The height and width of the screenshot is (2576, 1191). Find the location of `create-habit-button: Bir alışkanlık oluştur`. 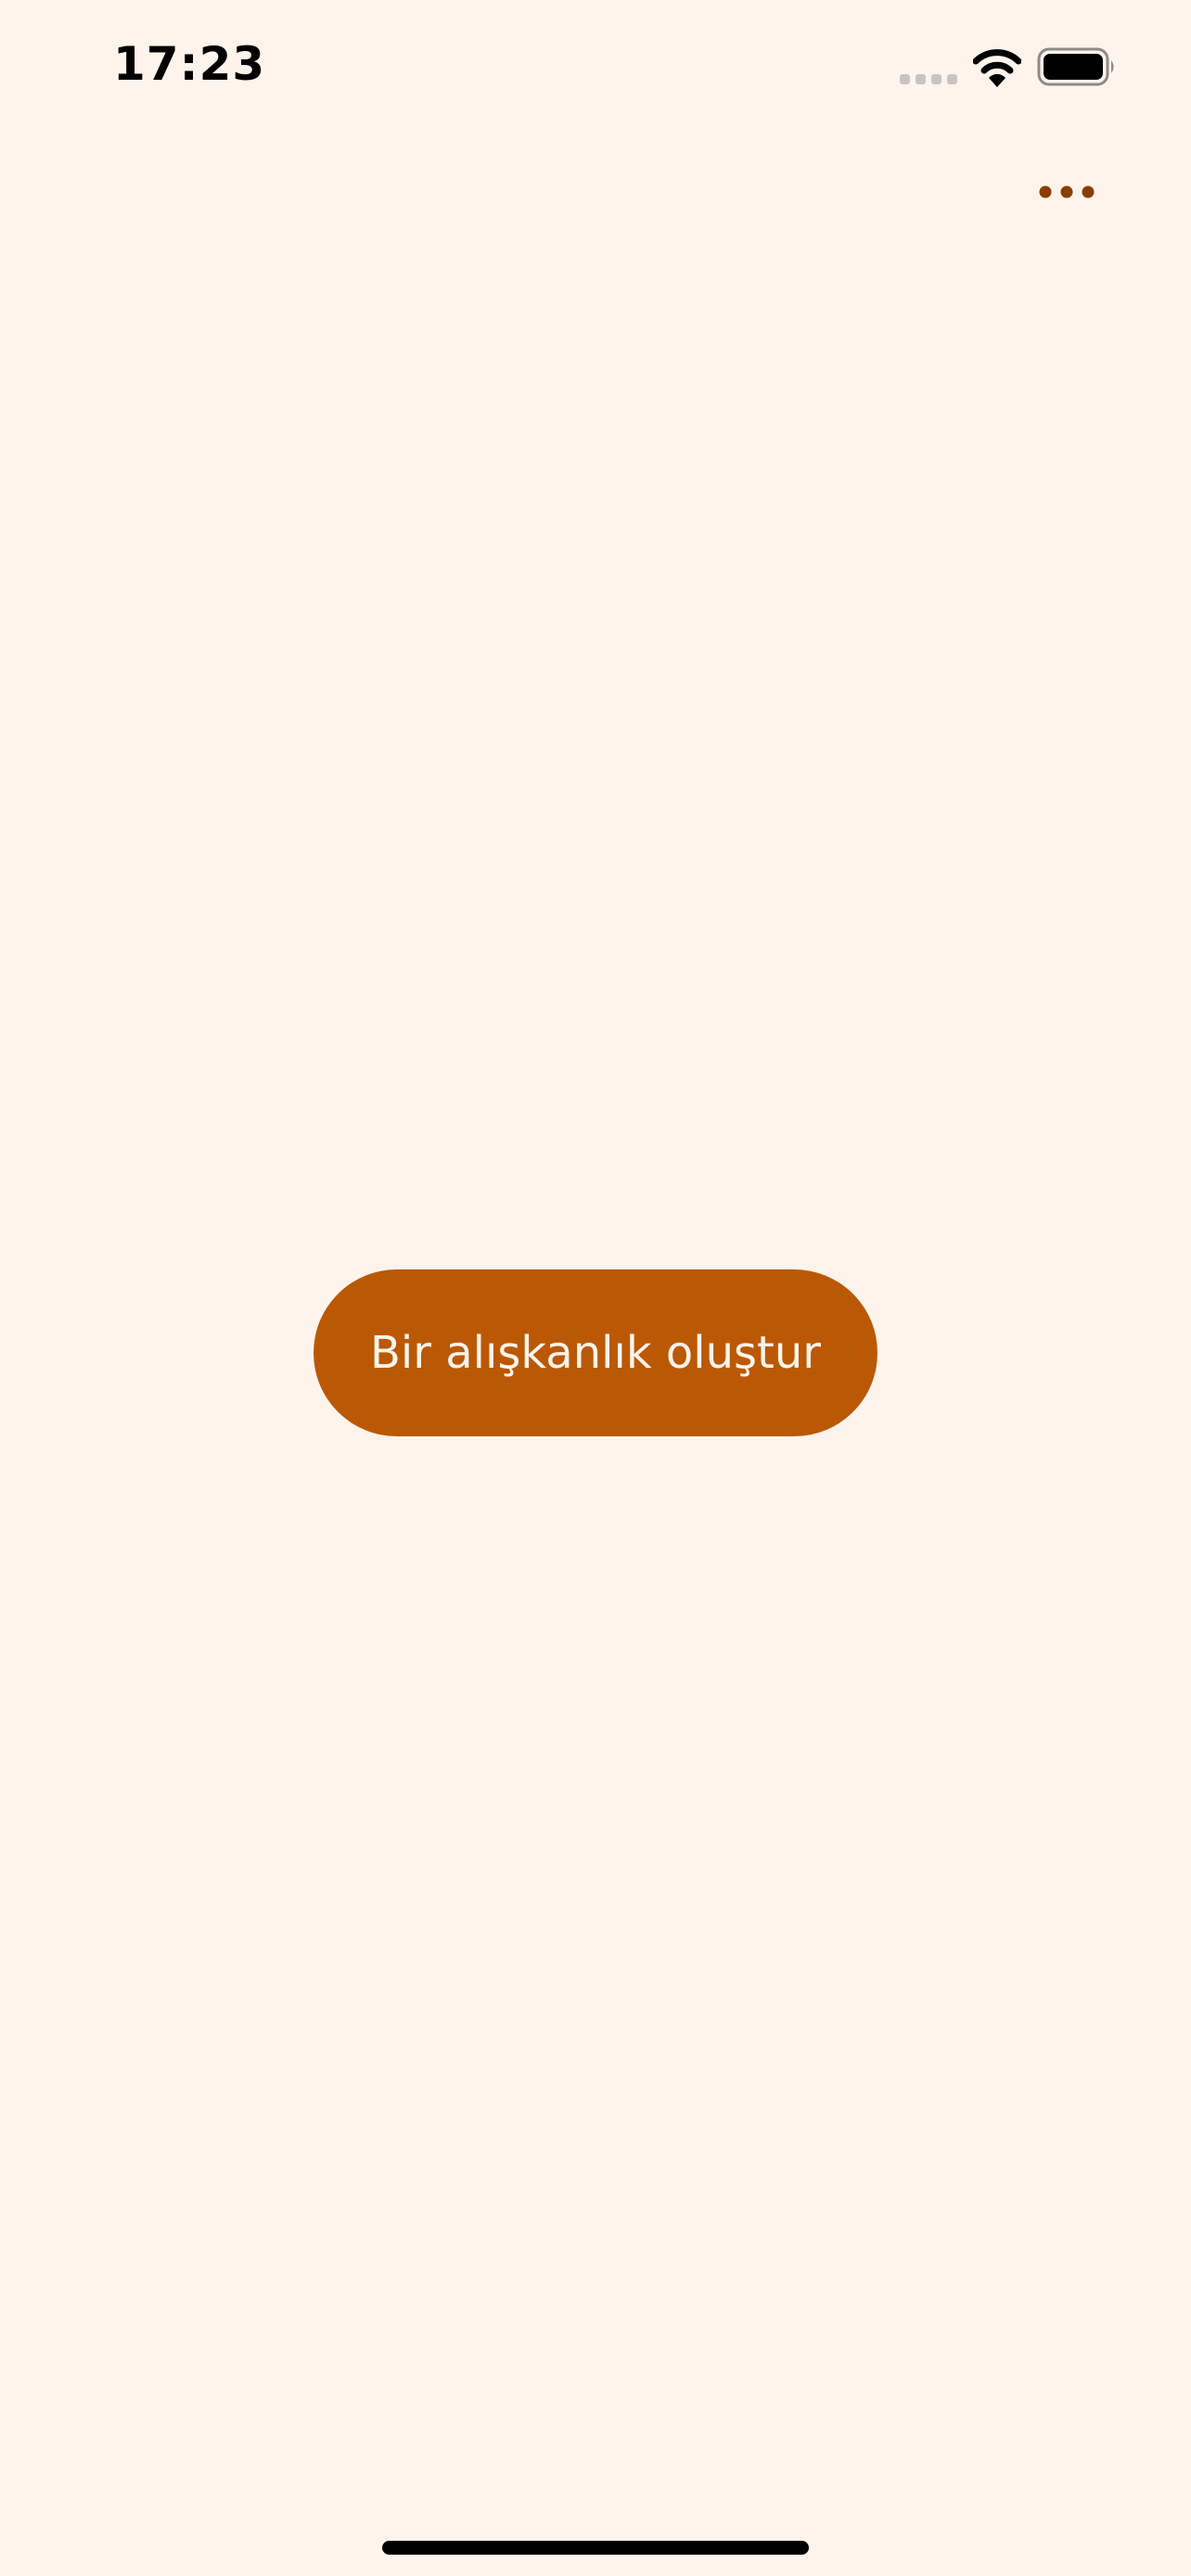

create-habit-button: Bir alışkanlık oluştur is located at coordinates (595, 1352).